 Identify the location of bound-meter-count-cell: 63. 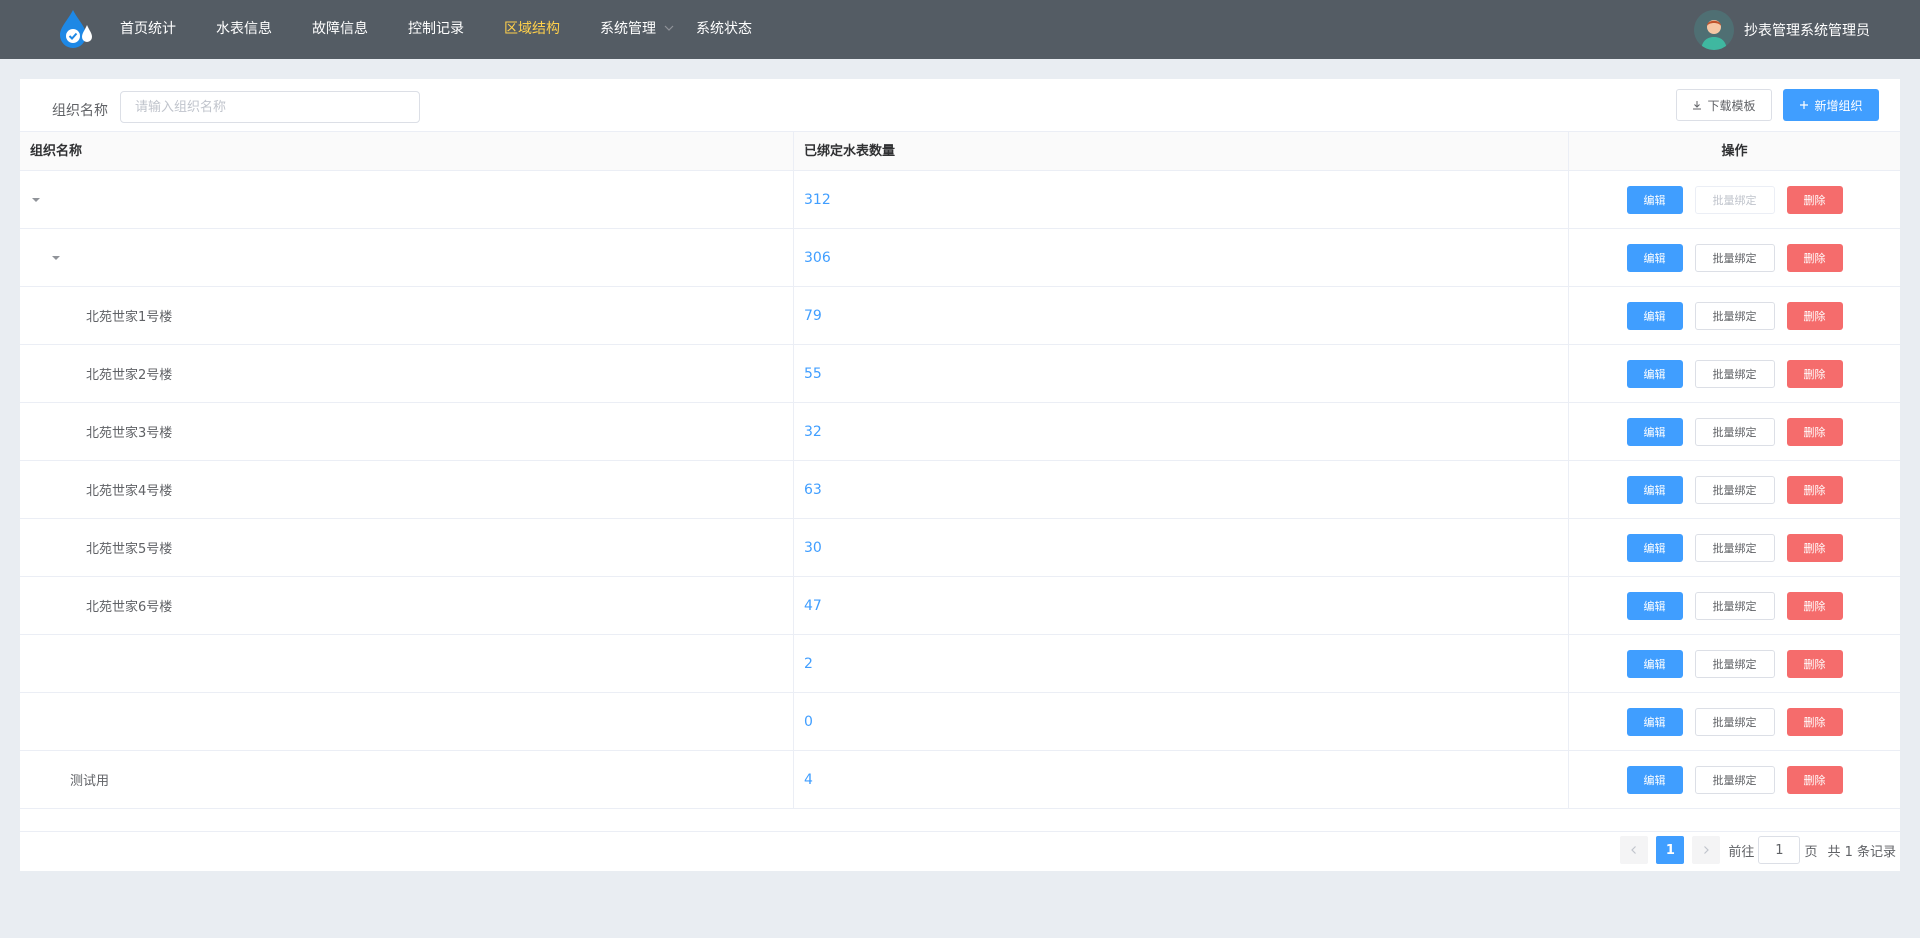
(1181, 489).